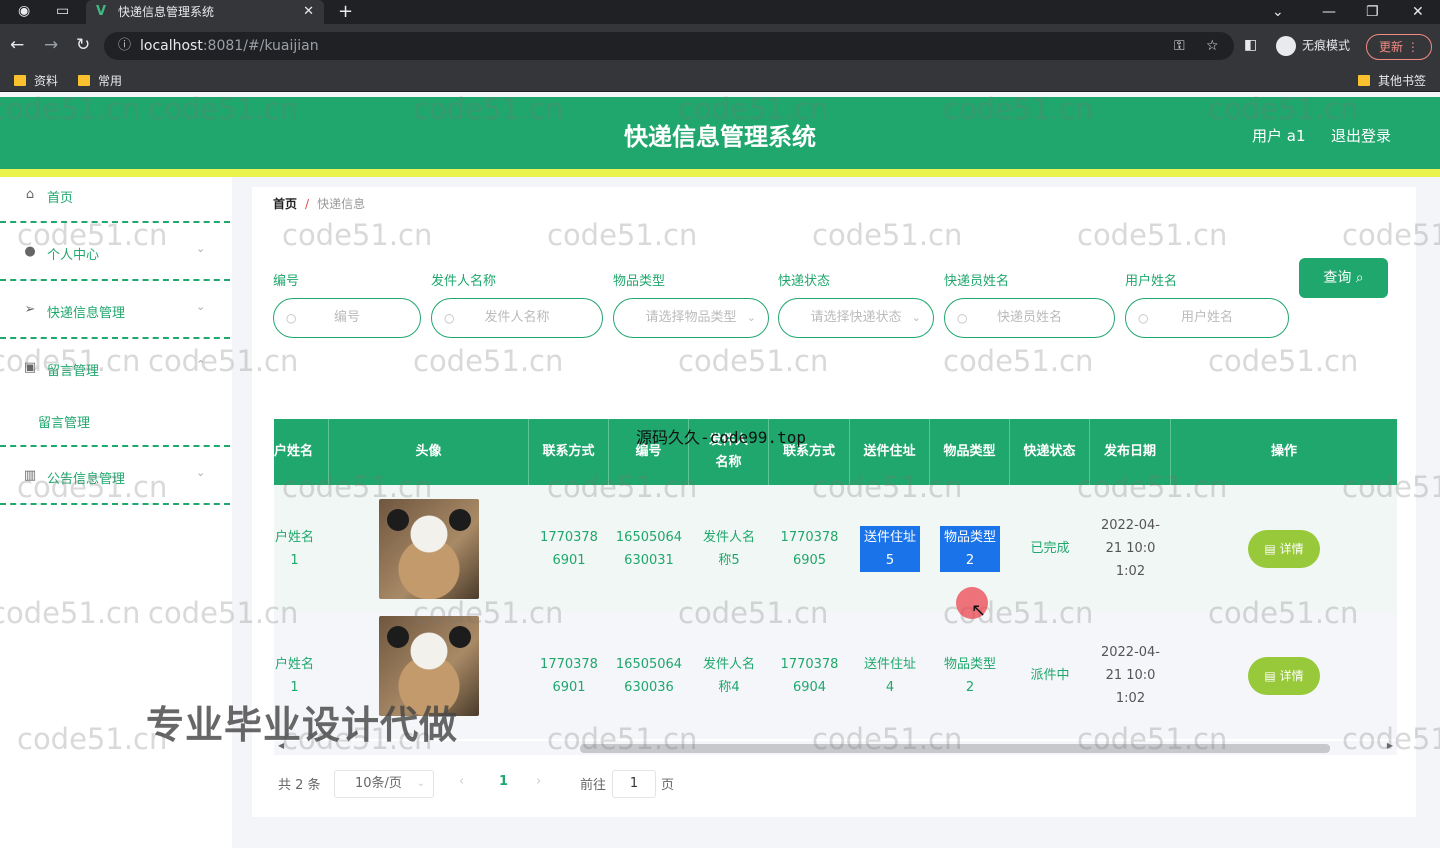 The width and height of the screenshot is (1440, 848). What do you see at coordinates (461, 781) in the screenshot?
I see `prev-page-button: ‹` at bounding box center [461, 781].